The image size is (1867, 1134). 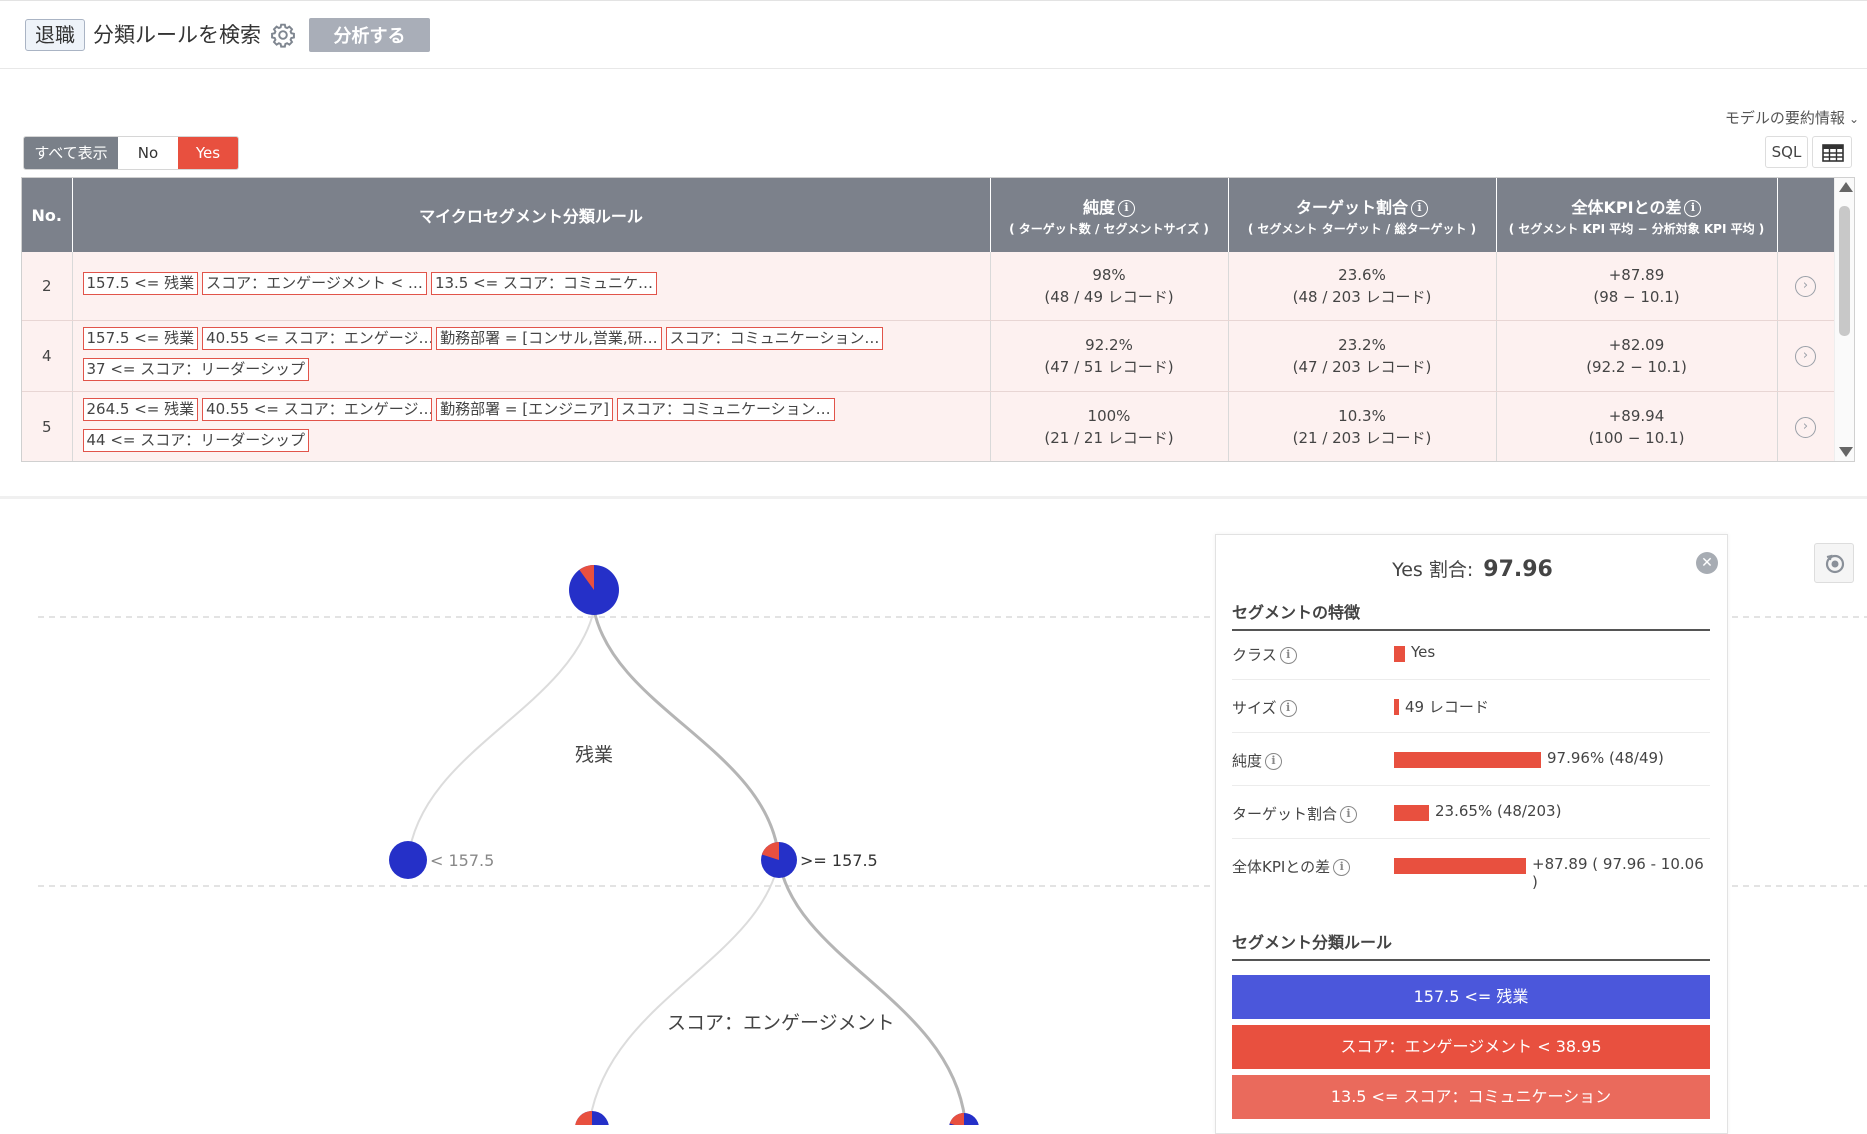 I want to click on col-purity-header: 純度 i ( ターゲット数 / セグメントサイズ ), so click(x=1109, y=215).